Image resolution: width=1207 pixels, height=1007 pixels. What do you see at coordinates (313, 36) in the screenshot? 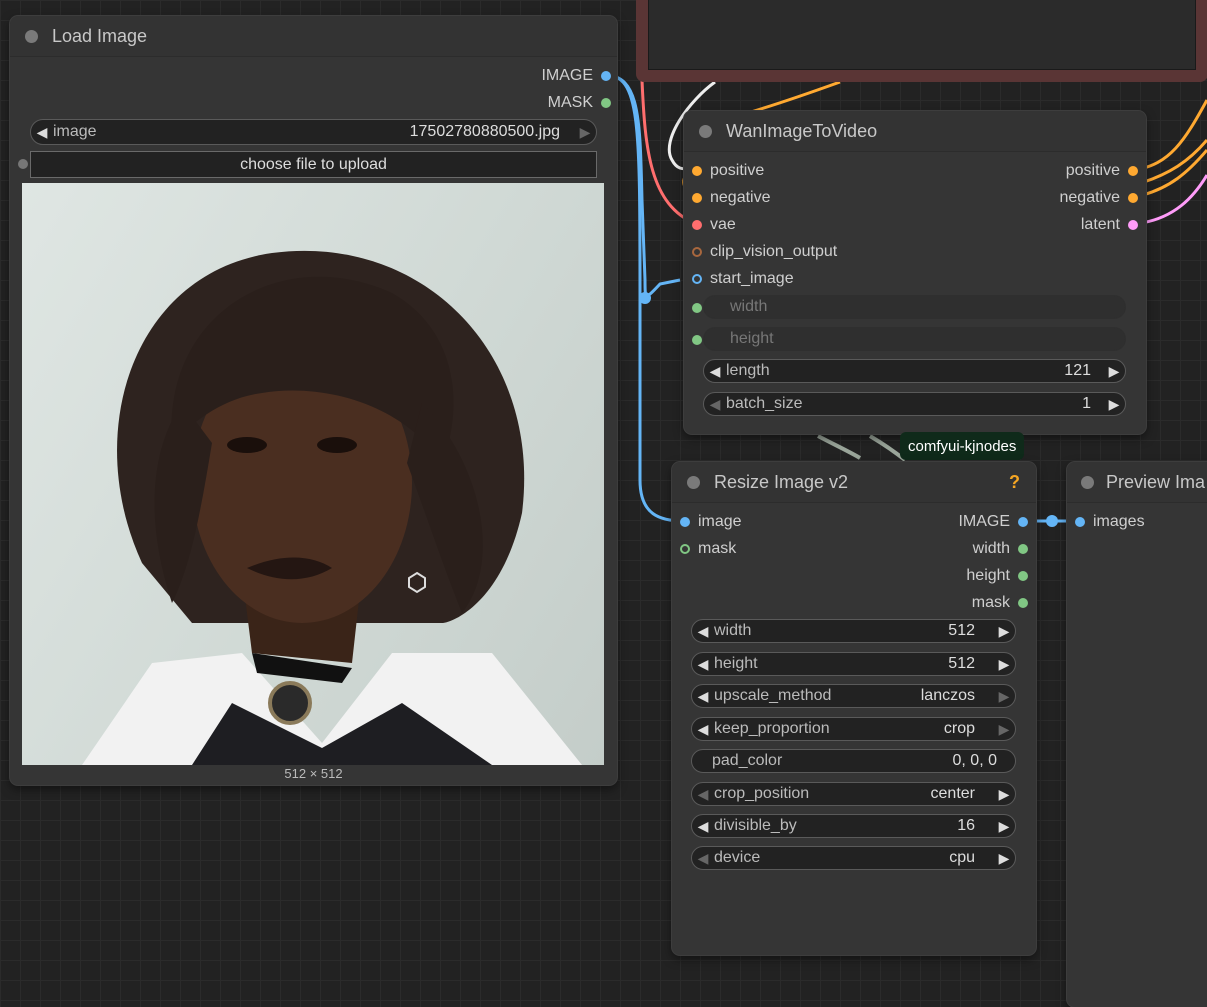
I see `load-image-title-bar: Load Image` at bounding box center [313, 36].